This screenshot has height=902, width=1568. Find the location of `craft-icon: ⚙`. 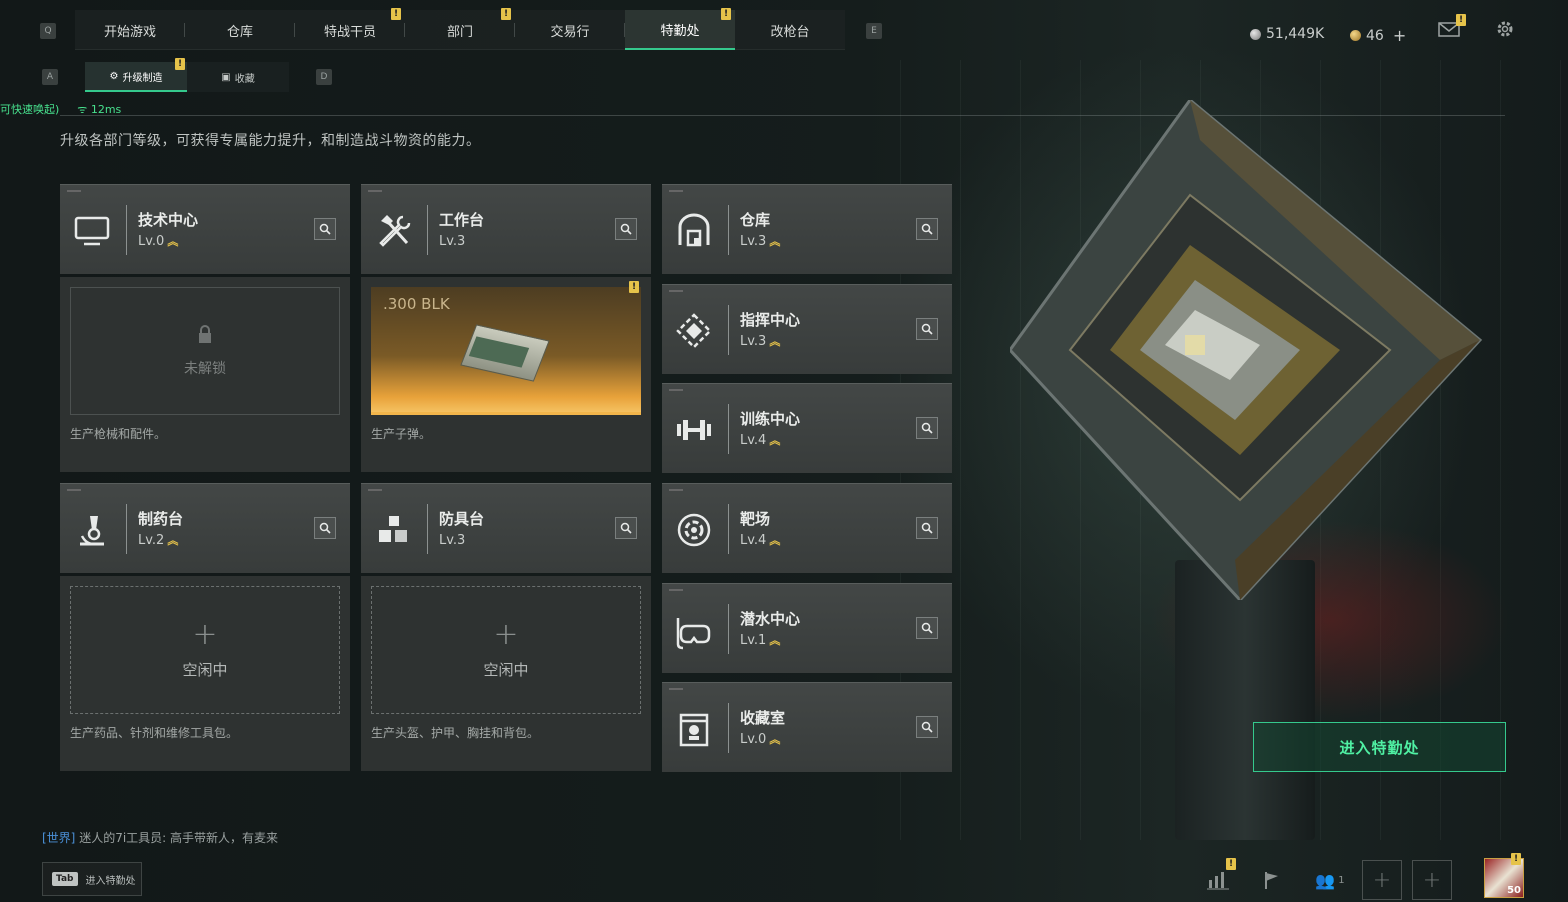

craft-icon: ⚙ is located at coordinates (114, 76).